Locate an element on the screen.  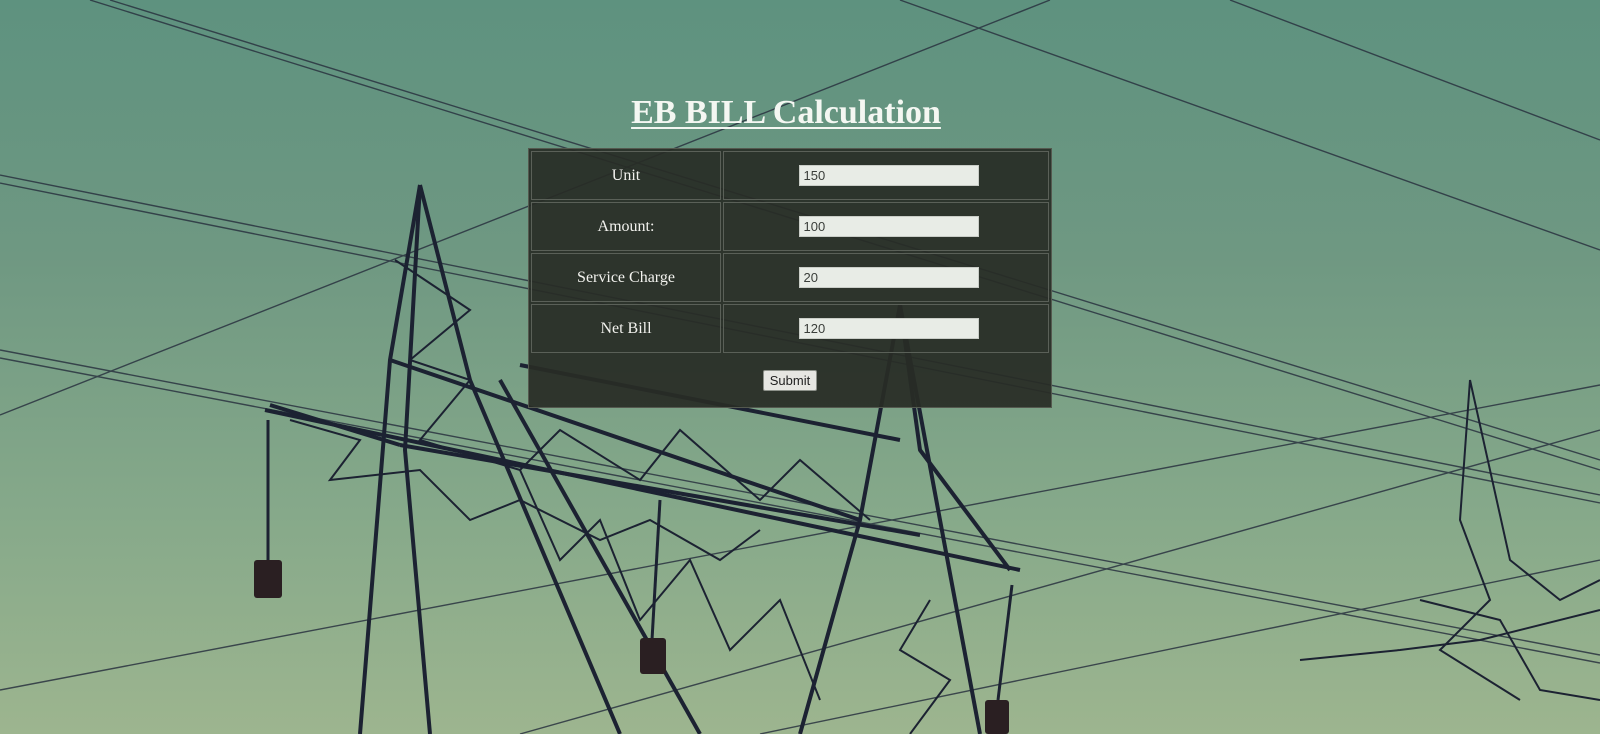
table-row: Amount: is located at coordinates (790, 226).